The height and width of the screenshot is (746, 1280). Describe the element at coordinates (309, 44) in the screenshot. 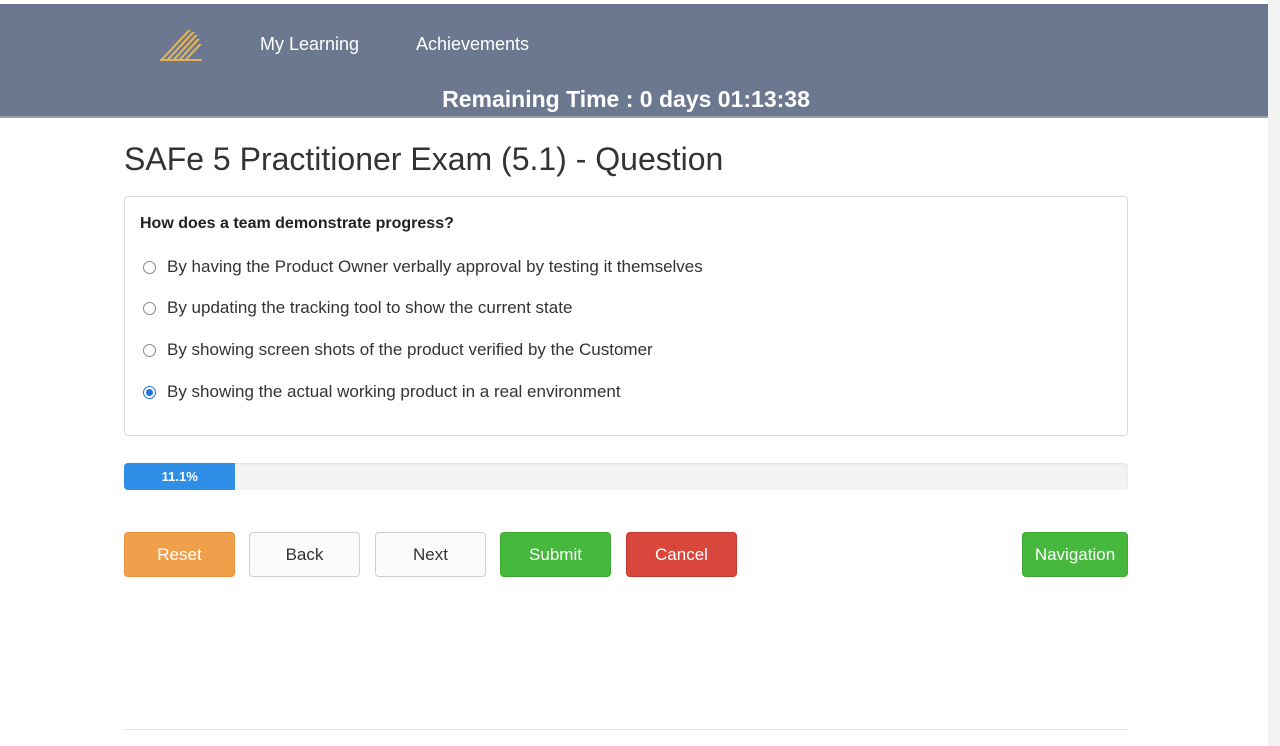

I see `nav-my-learning: My Learning` at that location.